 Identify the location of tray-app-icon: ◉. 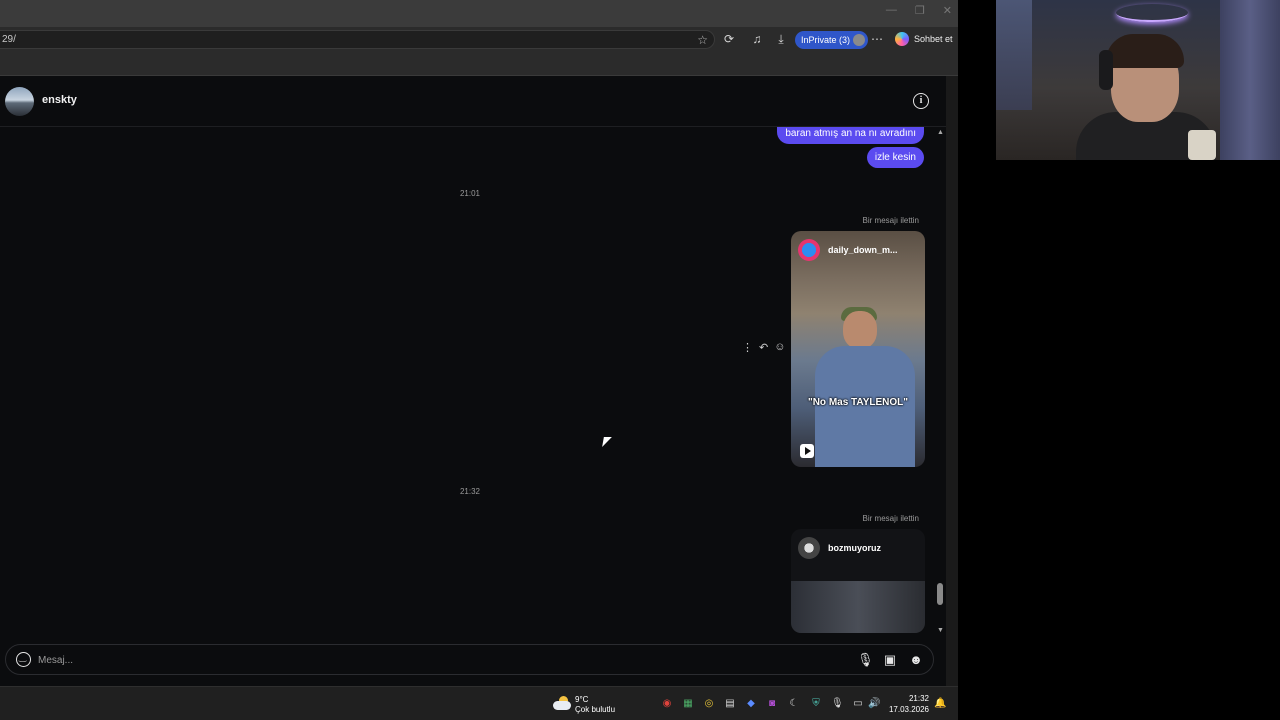
(667, 704).